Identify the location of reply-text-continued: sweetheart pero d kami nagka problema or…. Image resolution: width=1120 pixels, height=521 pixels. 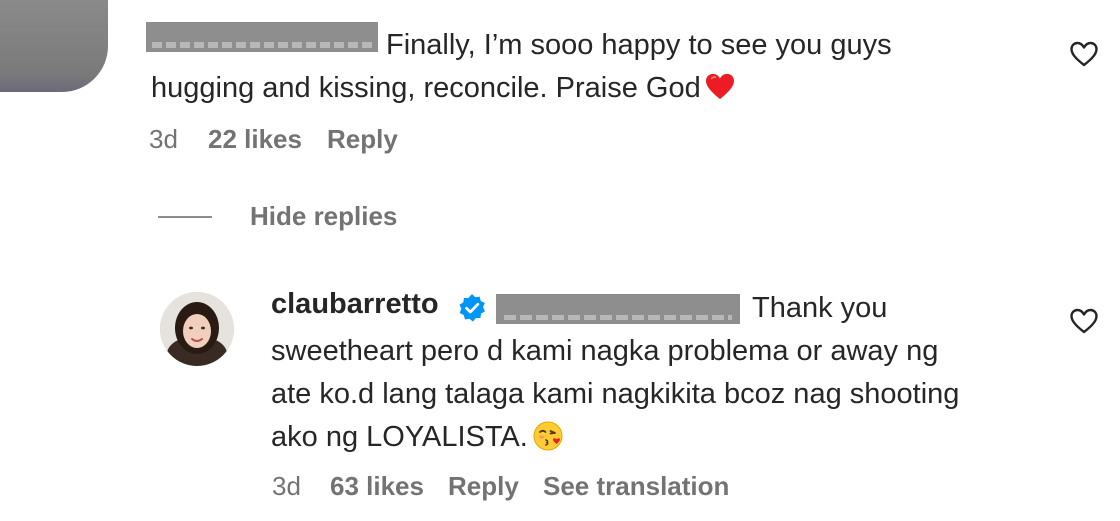
(604, 351).